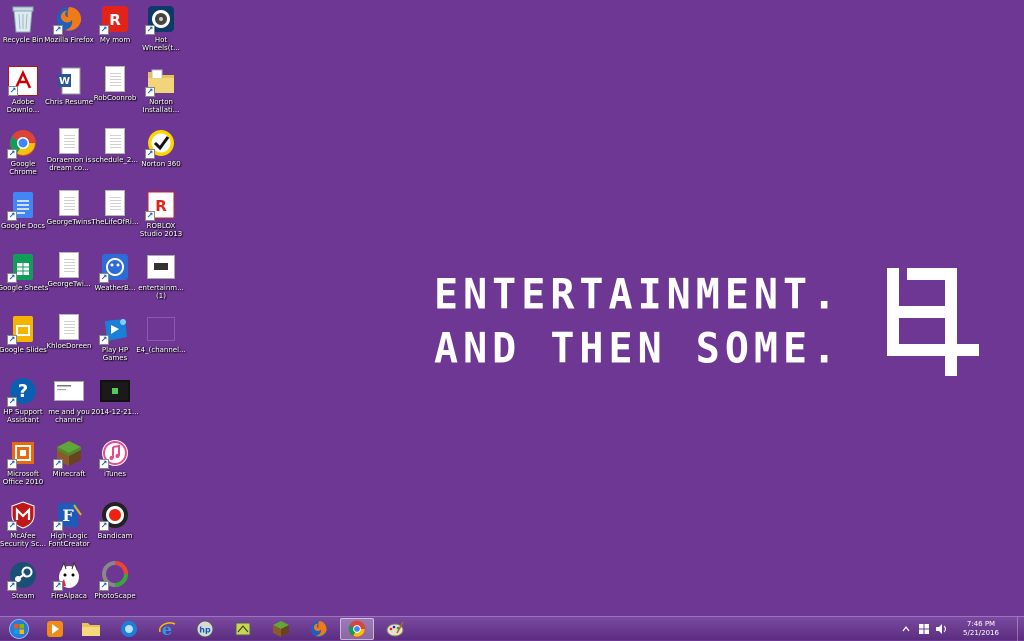 The width and height of the screenshot is (1024, 641). I want to click on svg-text: F, so click(68, 515).